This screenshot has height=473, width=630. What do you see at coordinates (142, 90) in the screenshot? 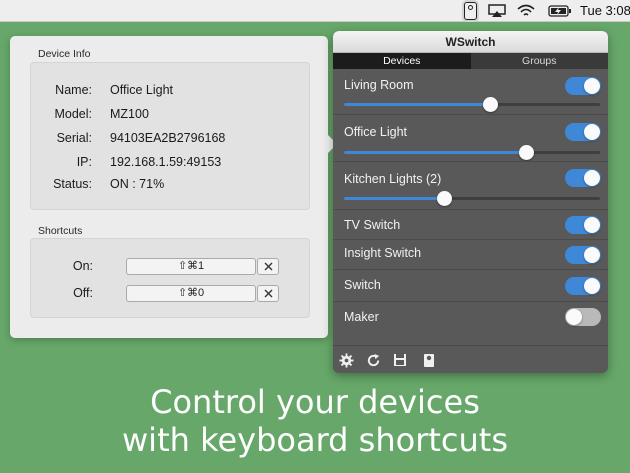
I see `name-value: Office Light` at bounding box center [142, 90].